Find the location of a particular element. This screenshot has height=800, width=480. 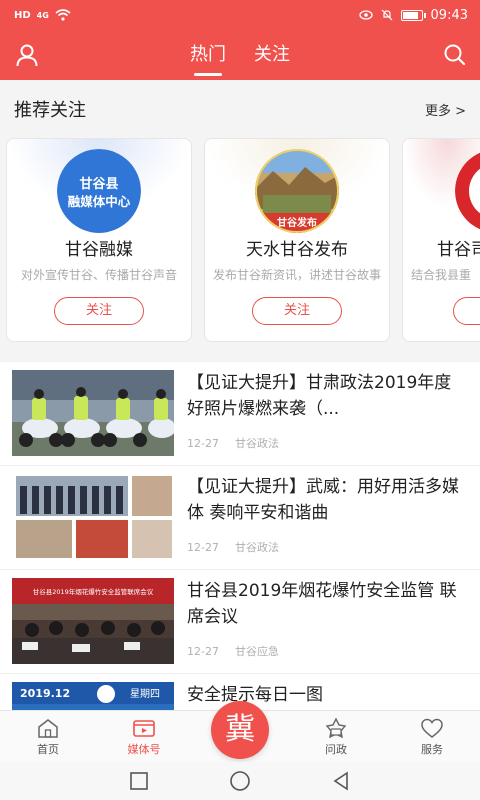

list-item: 【见证大提升】甘肃政法2019年度好照片爆燃来袭（... 12-27 甘谷政法 is located at coordinates (240, 414).